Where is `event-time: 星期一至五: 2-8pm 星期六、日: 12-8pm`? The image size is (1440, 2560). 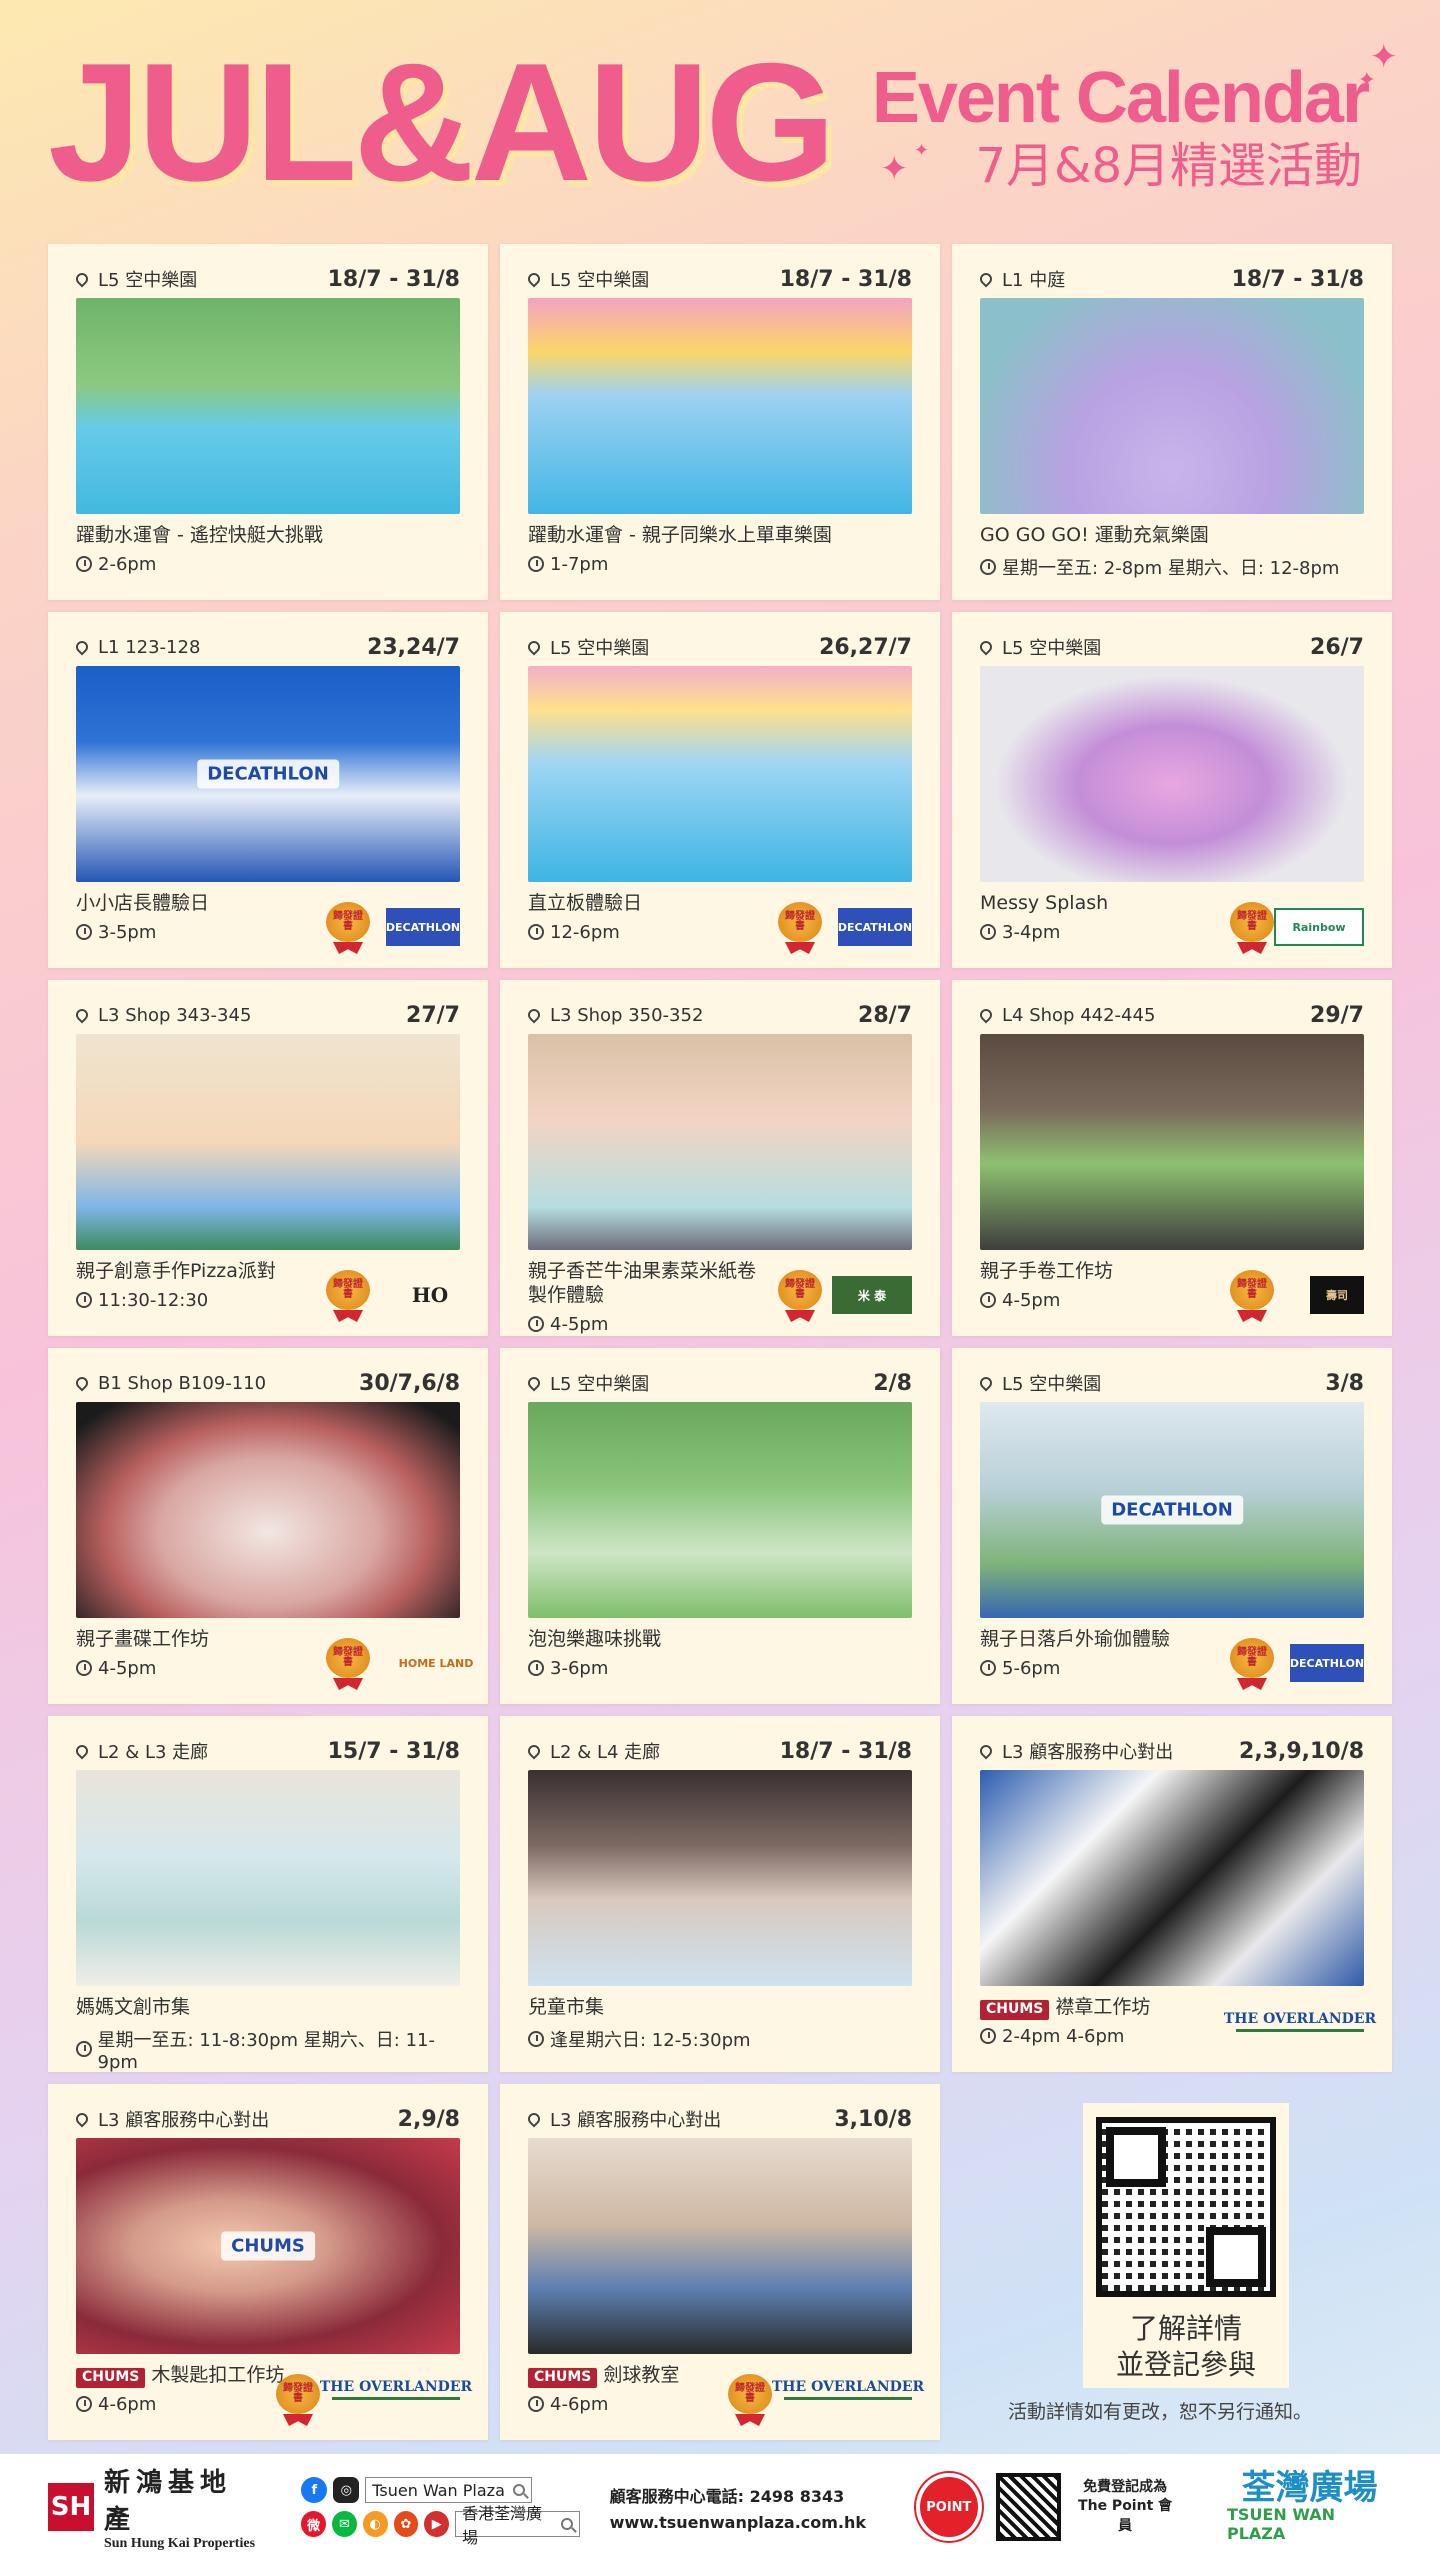
event-time: 星期一至五: 2-8pm 星期六、日: 12-8pm is located at coordinates (1172, 567).